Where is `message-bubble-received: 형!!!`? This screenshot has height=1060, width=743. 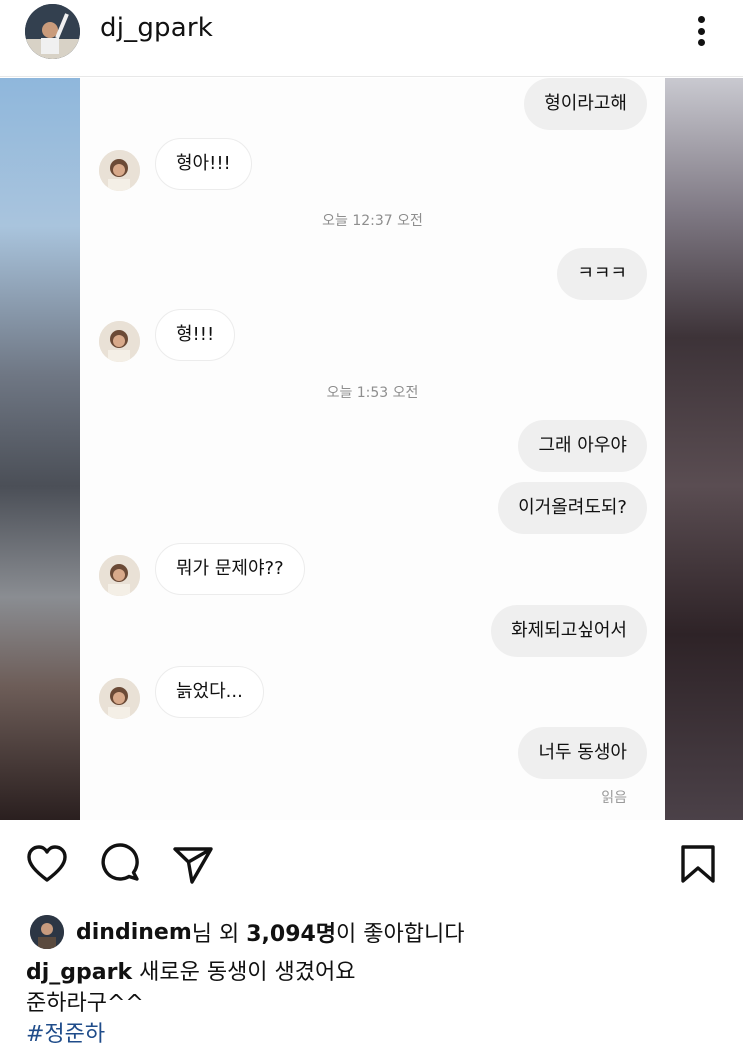 message-bubble-received: 형!!! is located at coordinates (195, 335).